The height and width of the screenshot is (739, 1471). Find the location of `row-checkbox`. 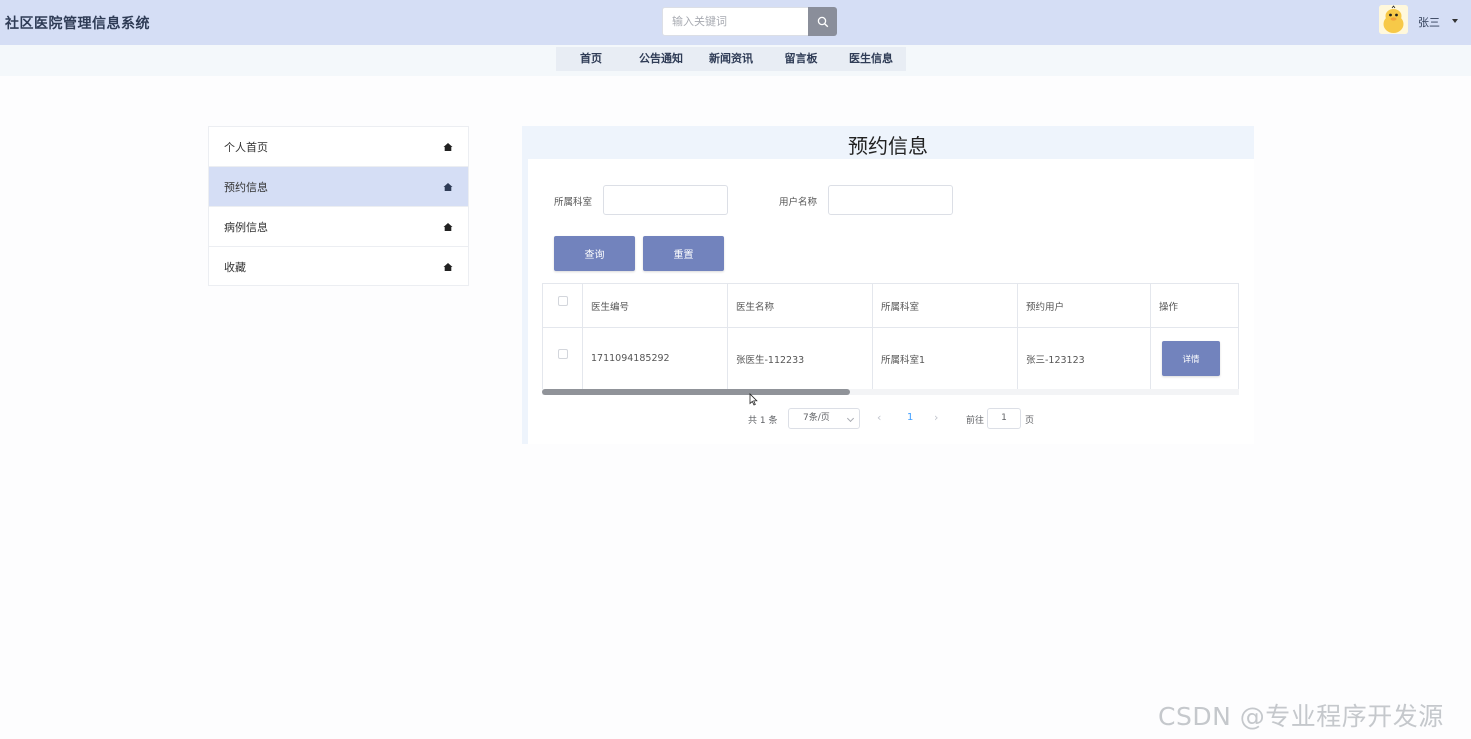

row-checkbox is located at coordinates (562, 354).